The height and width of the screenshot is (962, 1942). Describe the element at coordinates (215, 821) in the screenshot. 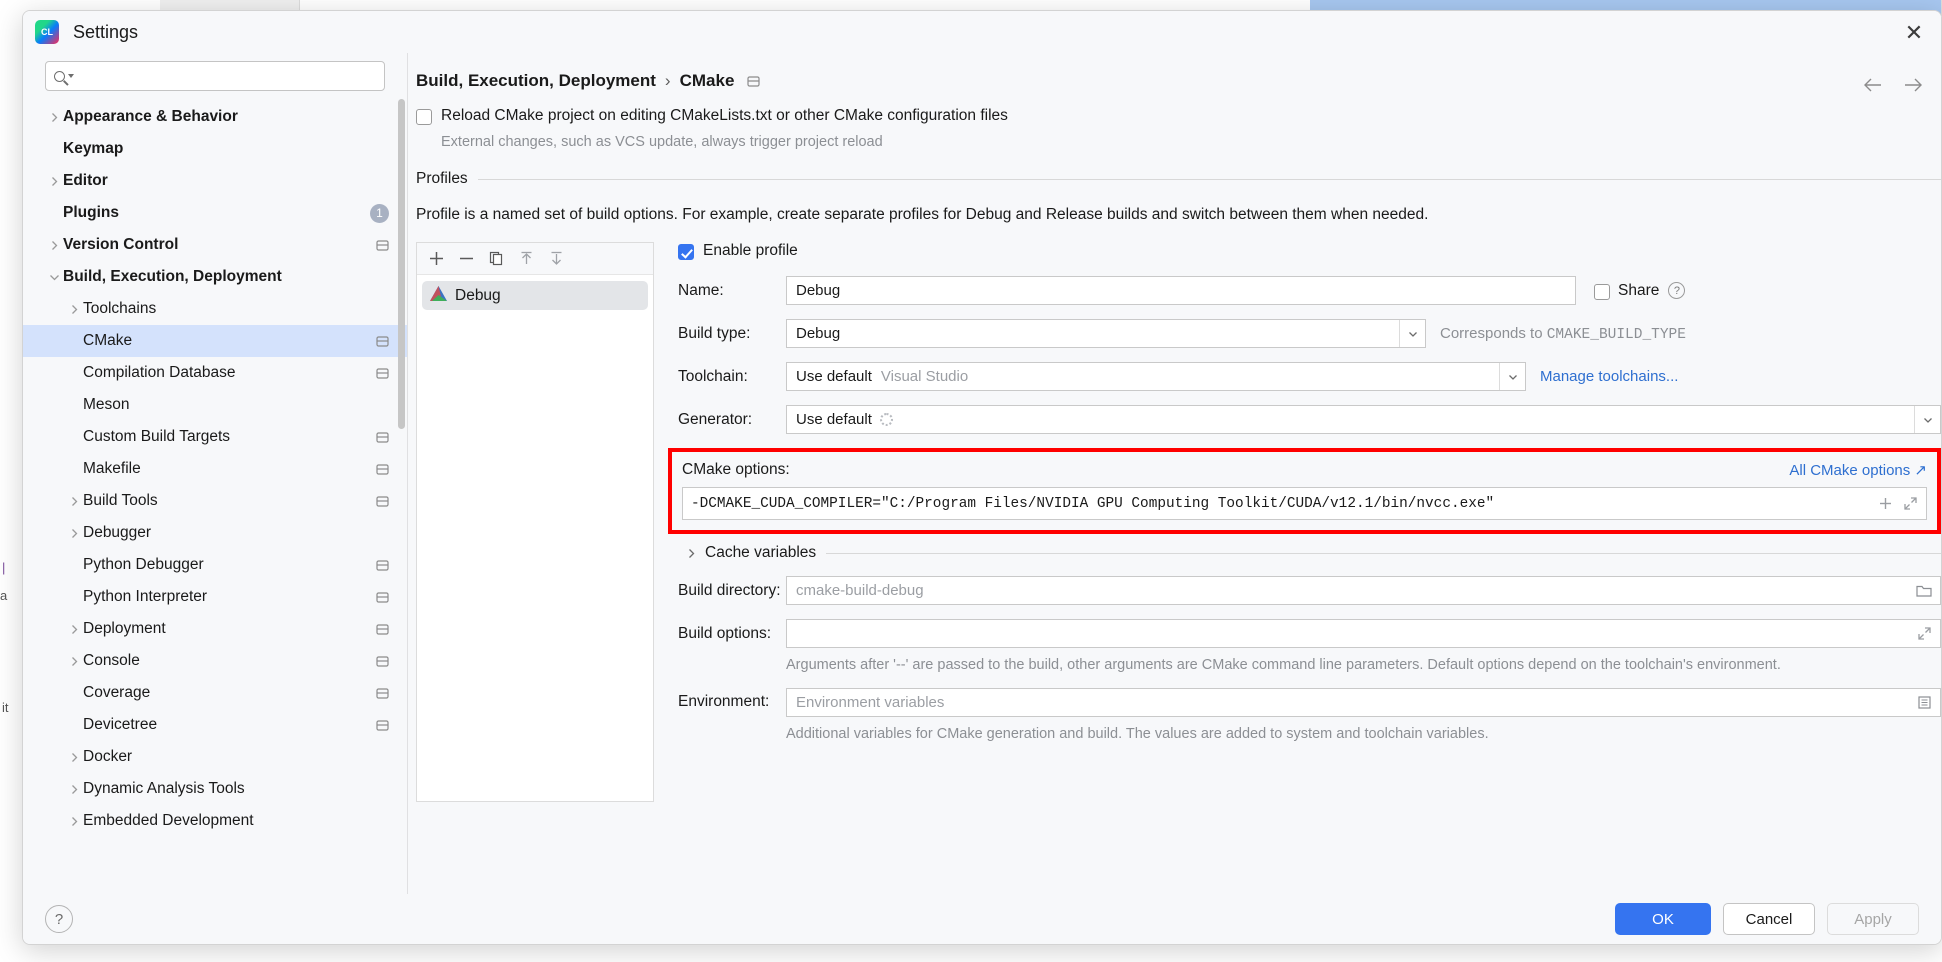

I see `sidebar-item-embedded-development: Embedded Development` at that location.